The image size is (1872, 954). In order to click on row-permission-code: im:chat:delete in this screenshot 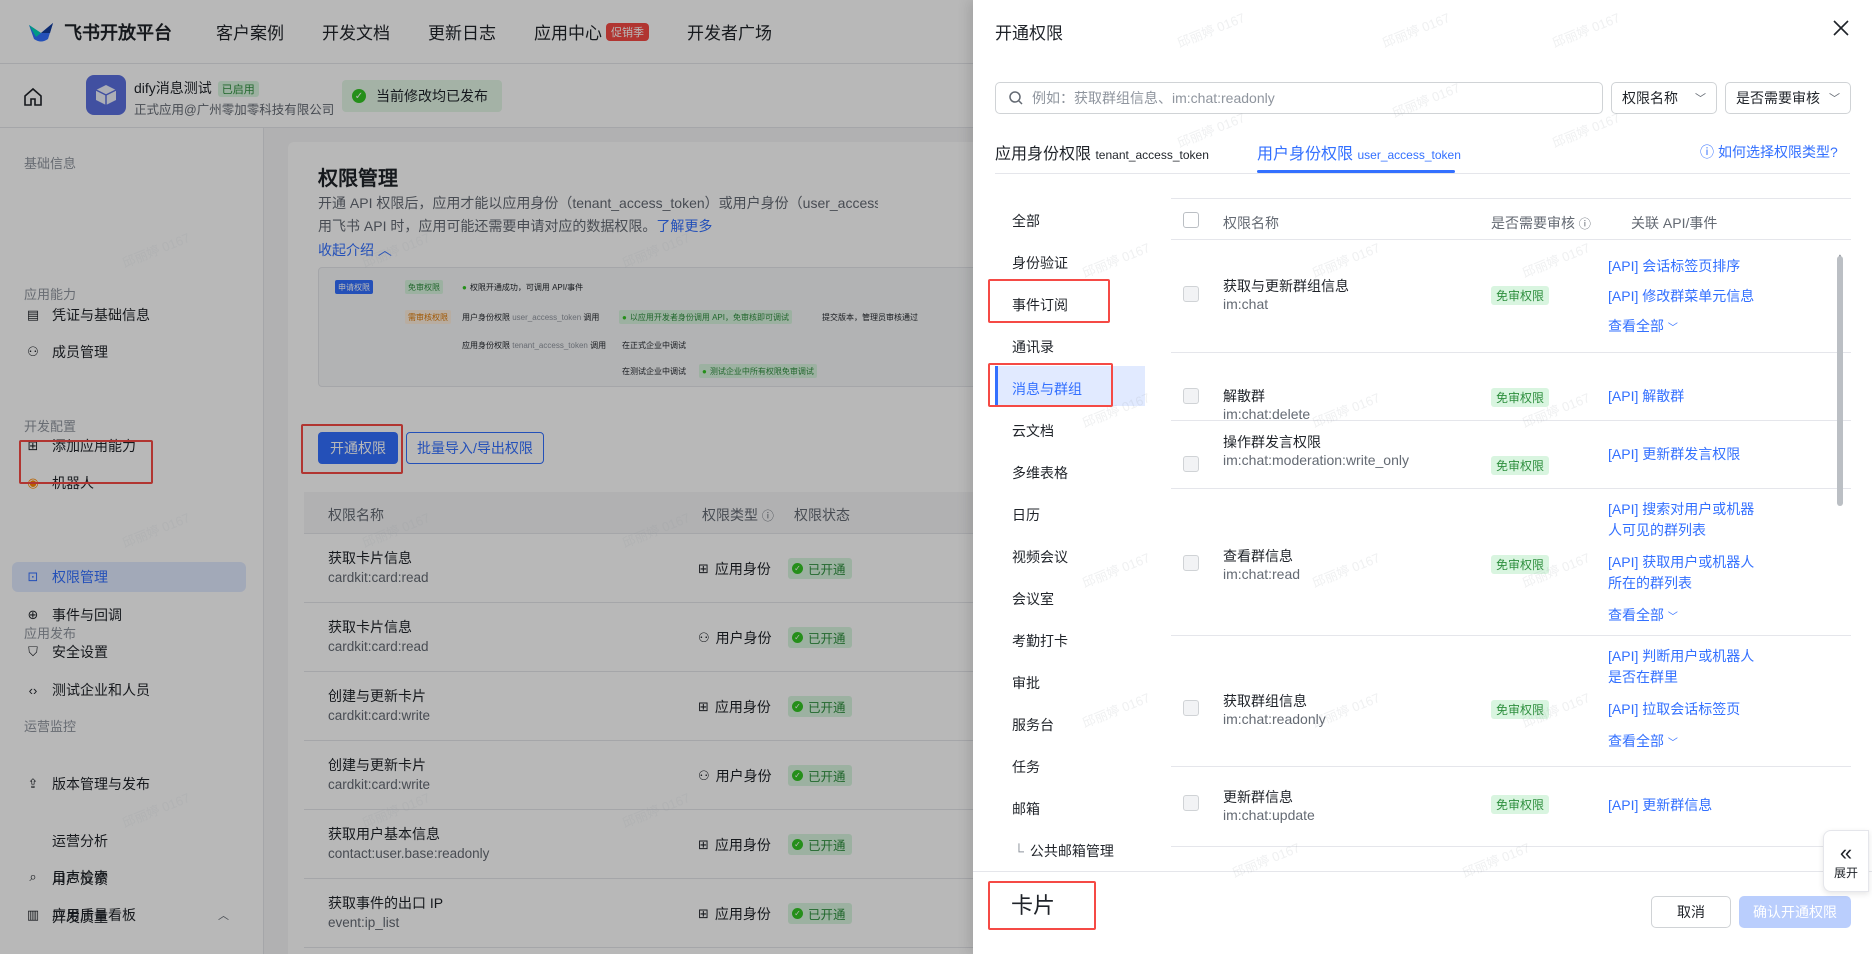, I will do `click(1267, 414)`.